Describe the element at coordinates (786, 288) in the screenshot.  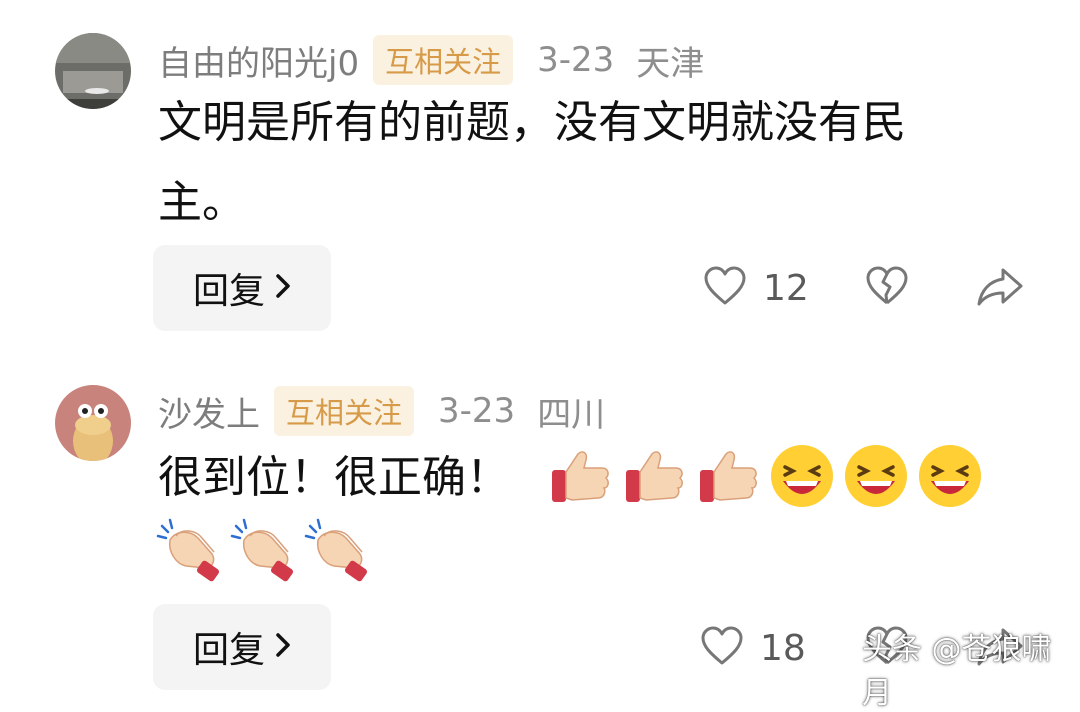
I see `like-count: 12` at that location.